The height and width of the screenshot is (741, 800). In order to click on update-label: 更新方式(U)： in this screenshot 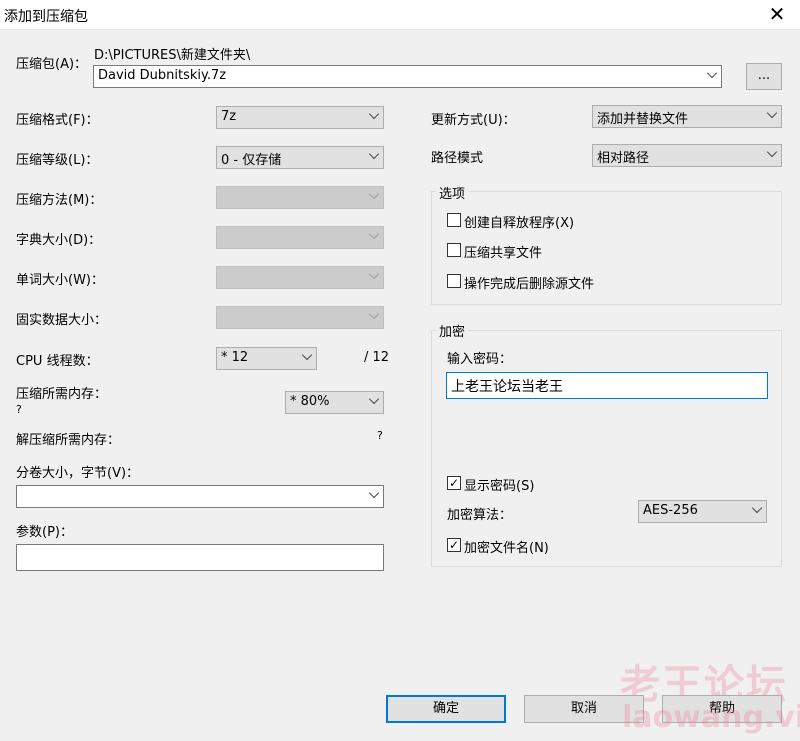, I will do `click(473, 120)`.